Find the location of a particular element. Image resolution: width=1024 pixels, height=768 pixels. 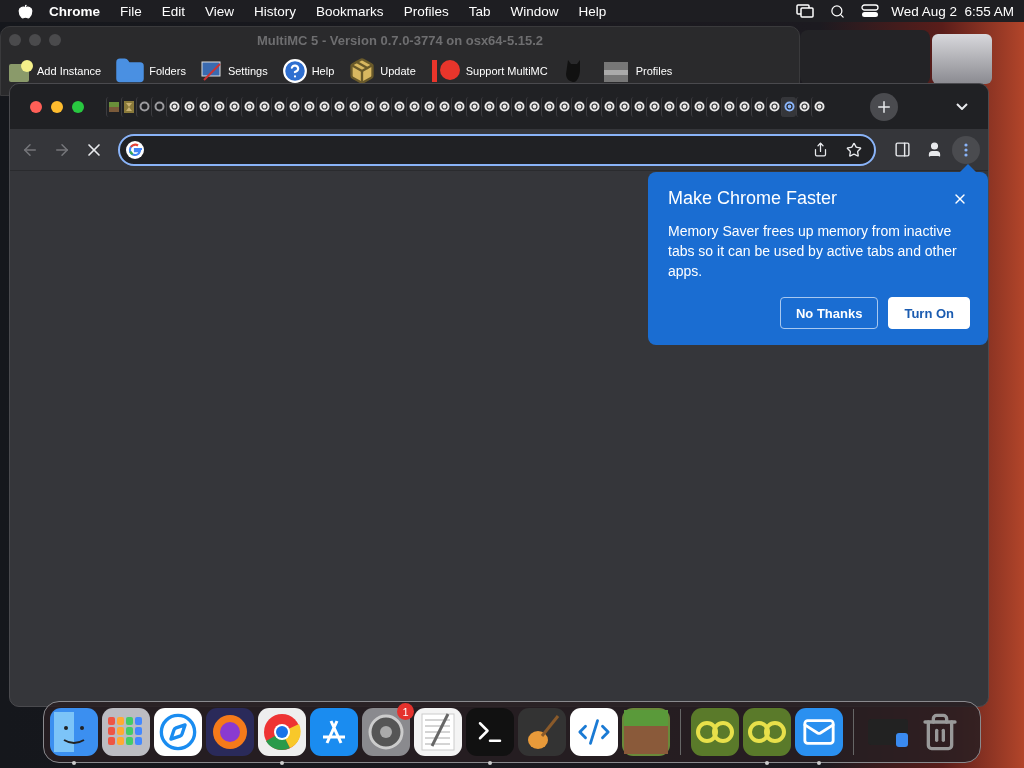

menu-item: Chrome is located at coordinates (74, 11).